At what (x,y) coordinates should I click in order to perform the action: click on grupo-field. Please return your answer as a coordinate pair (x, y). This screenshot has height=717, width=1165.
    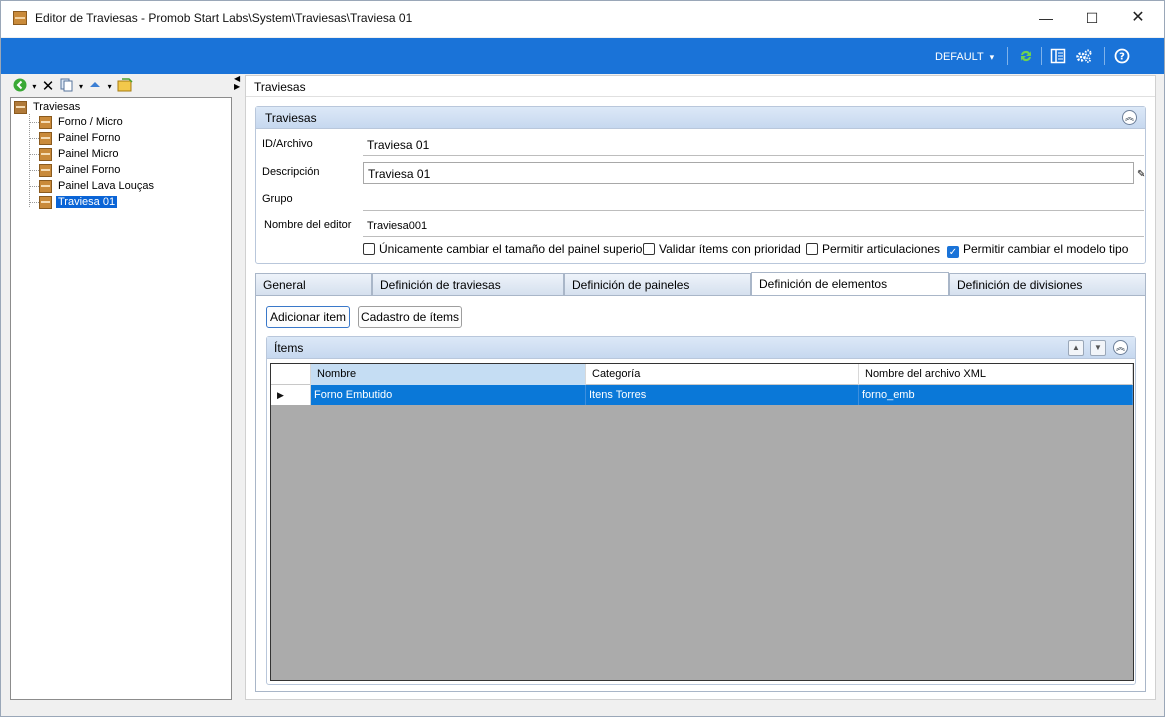
    Looking at the image, I should click on (753, 200).